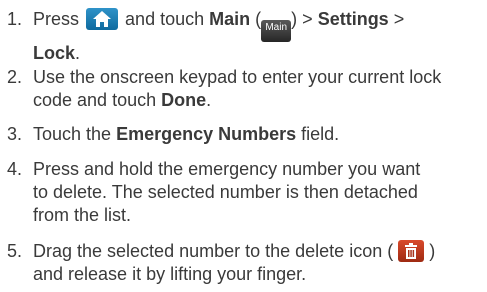 Image resolution: width=487 pixels, height=292 pixels. I want to click on done-label: Done, so click(184, 100).